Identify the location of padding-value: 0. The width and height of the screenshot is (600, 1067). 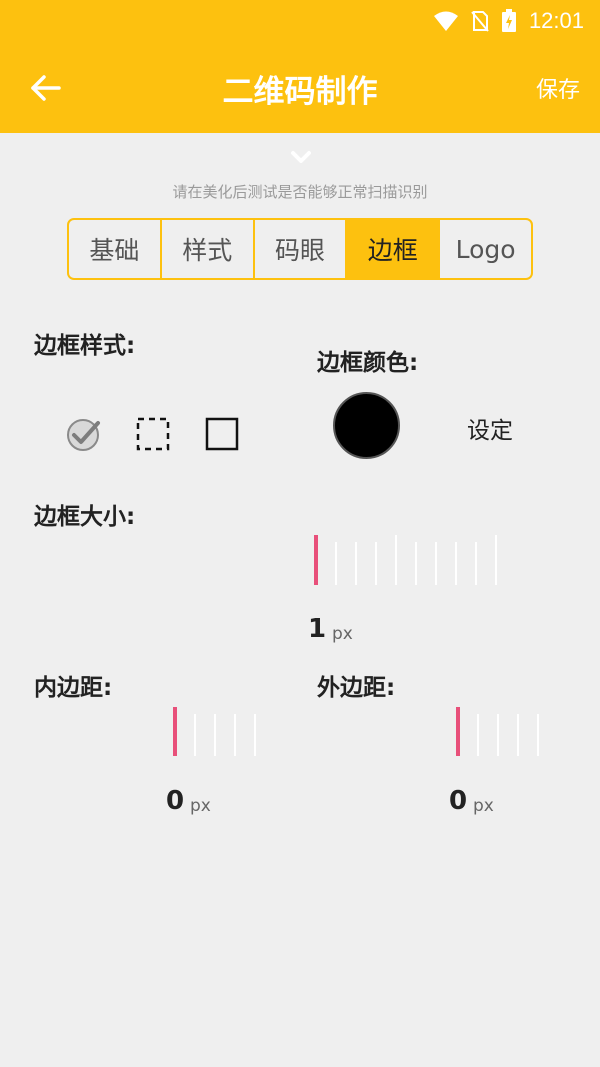
(175, 801).